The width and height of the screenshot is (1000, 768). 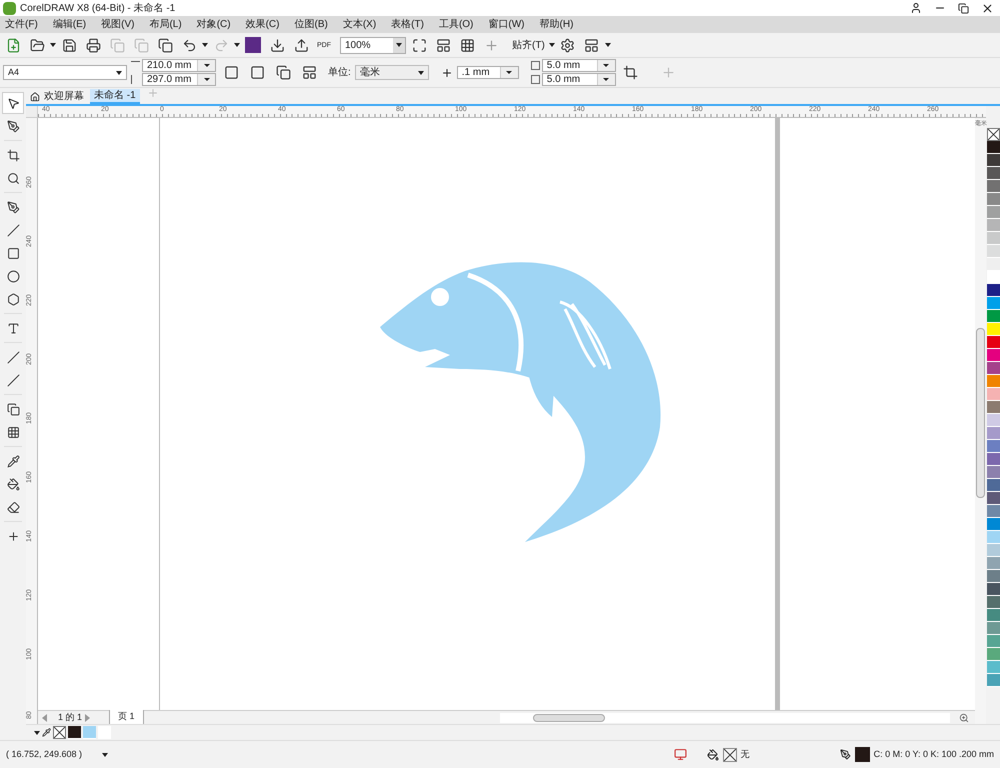 What do you see at coordinates (9, 8) in the screenshot?
I see `app-logo-icon` at bounding box center [9, 8].